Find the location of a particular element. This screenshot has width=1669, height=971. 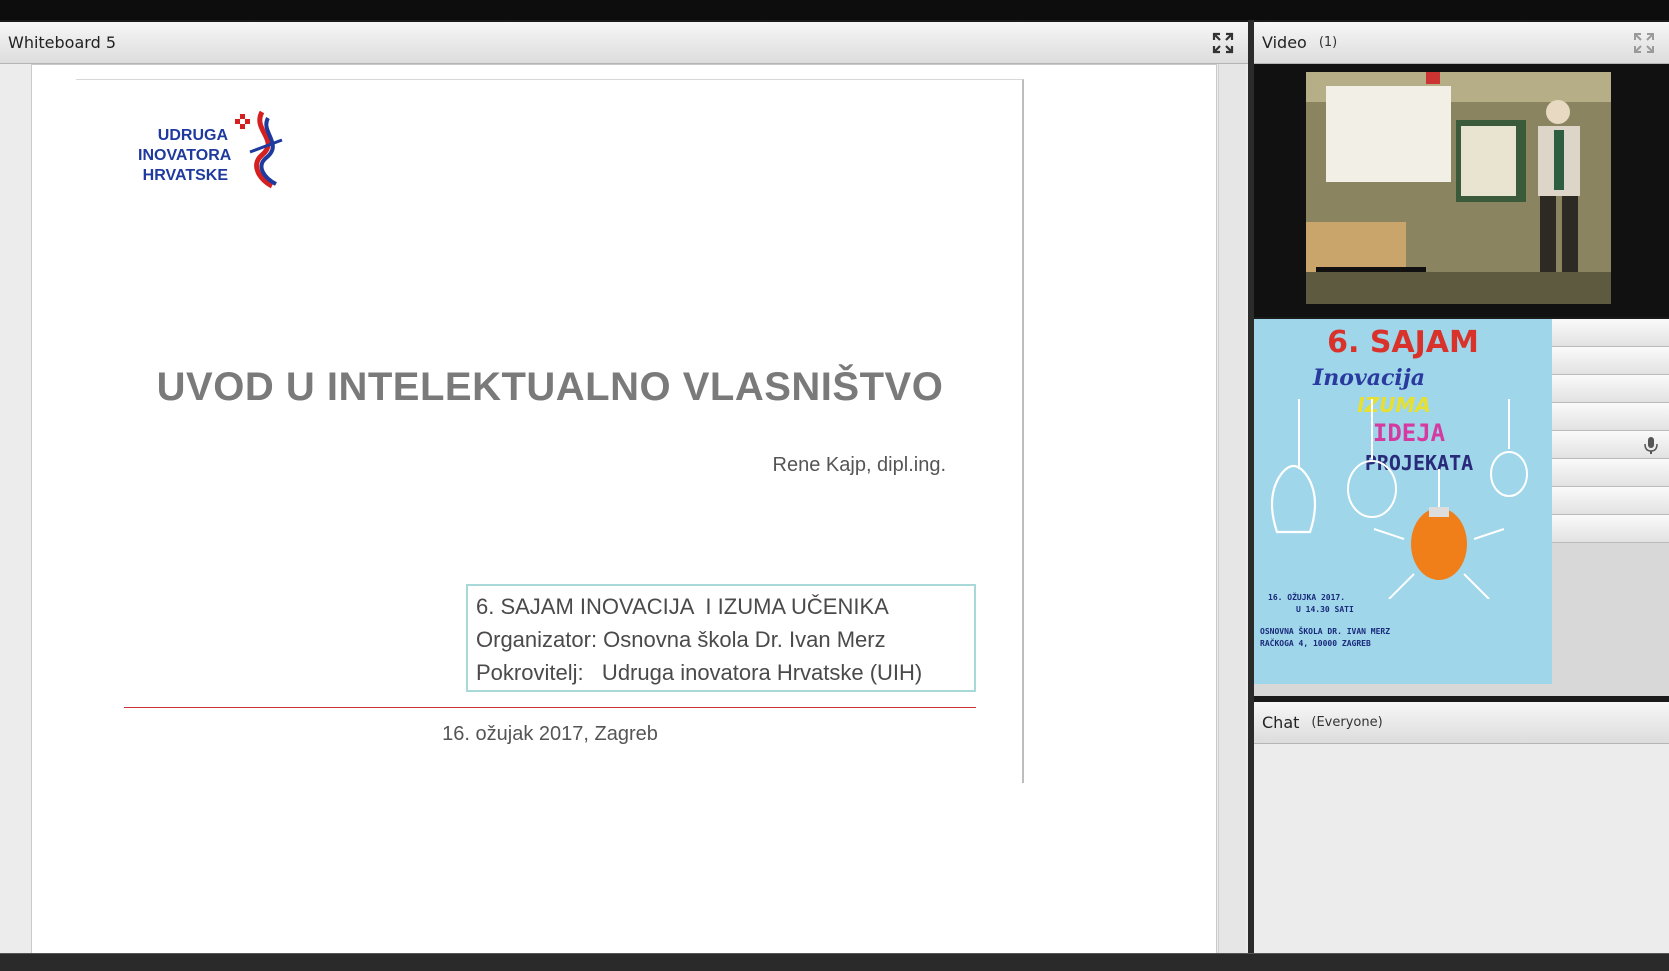

microphone-icon is located at coordinates (1651, 445).